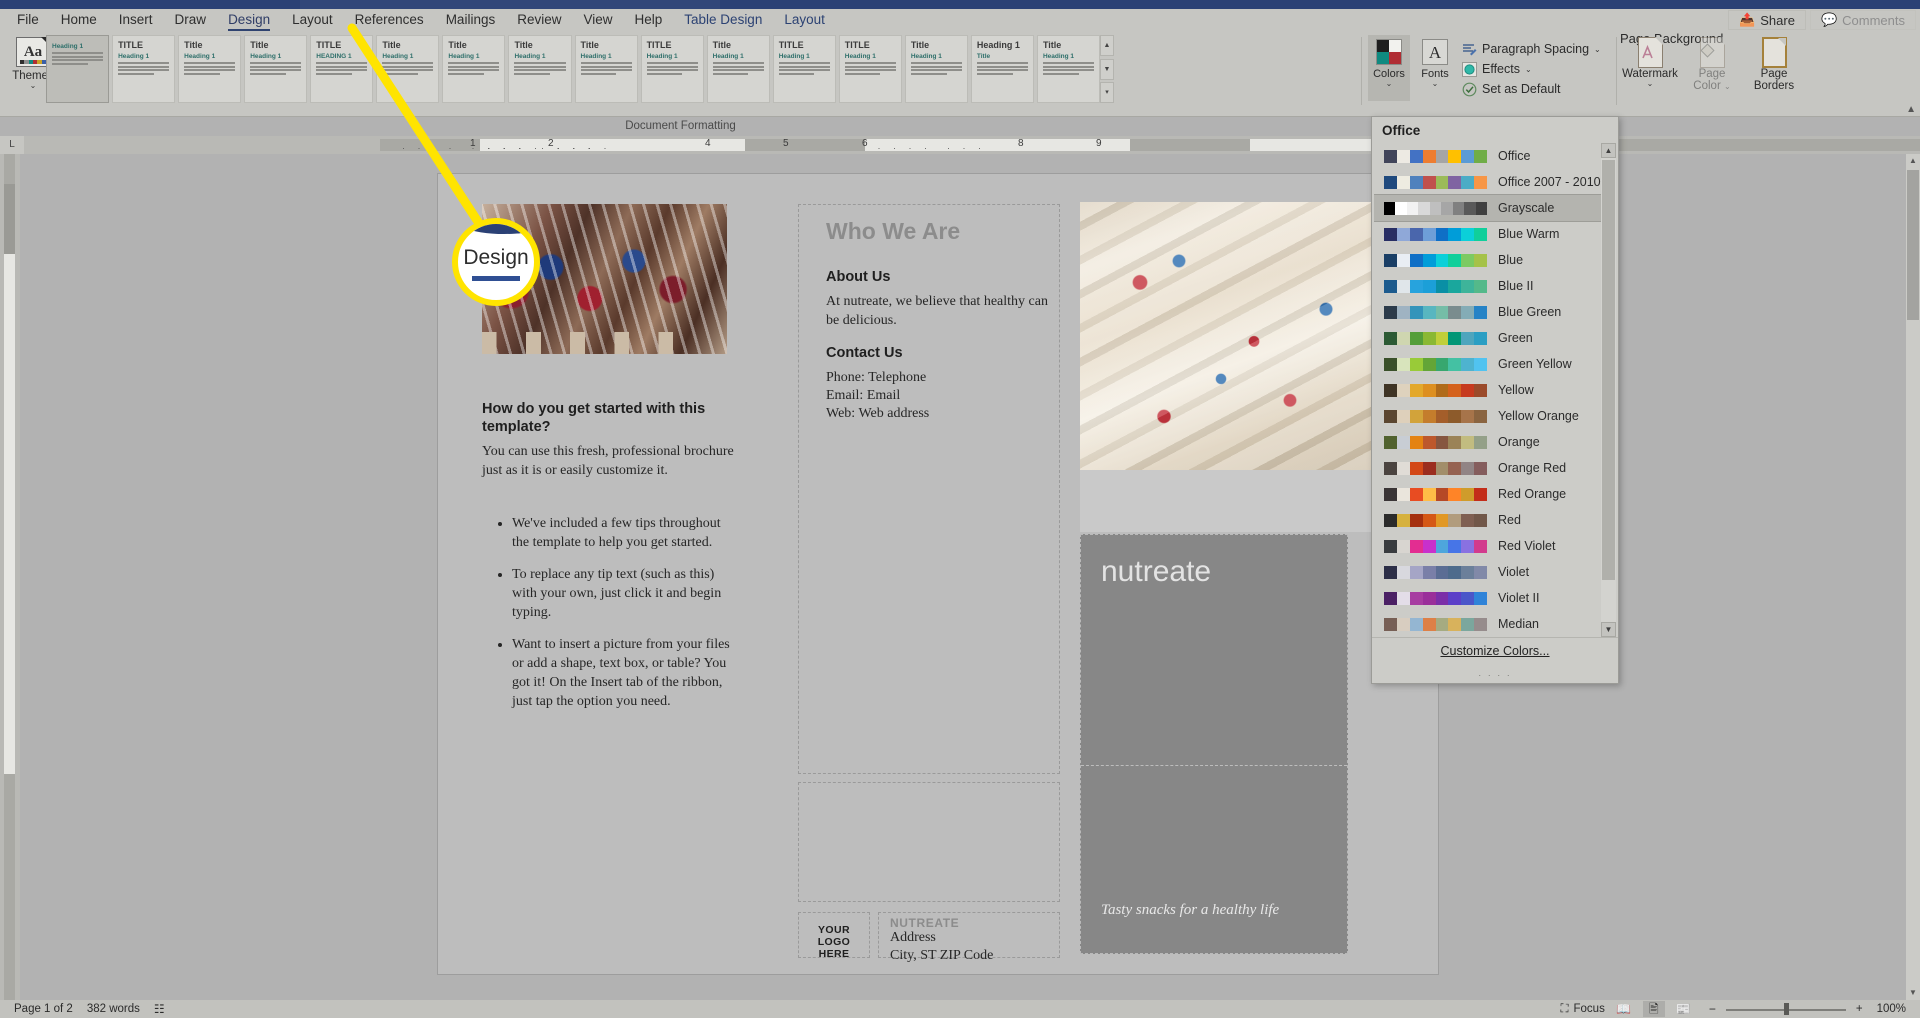 The width and height of the screenshot is (1920, 1018). Describe the element at coordinates (1774, 68) in the screenshot. I see `page-borders-button: Page Borders` at that location.